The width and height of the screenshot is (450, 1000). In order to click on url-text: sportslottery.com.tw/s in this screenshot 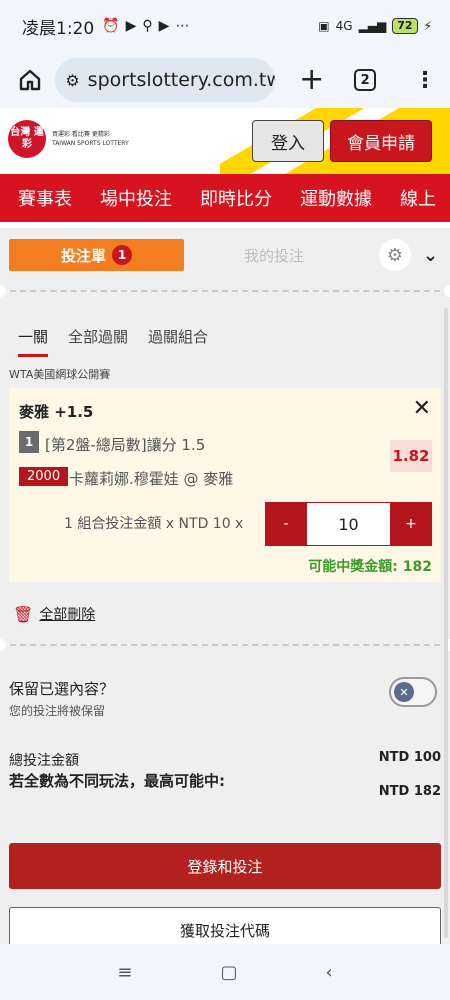, I will do `click(181, 80)`.